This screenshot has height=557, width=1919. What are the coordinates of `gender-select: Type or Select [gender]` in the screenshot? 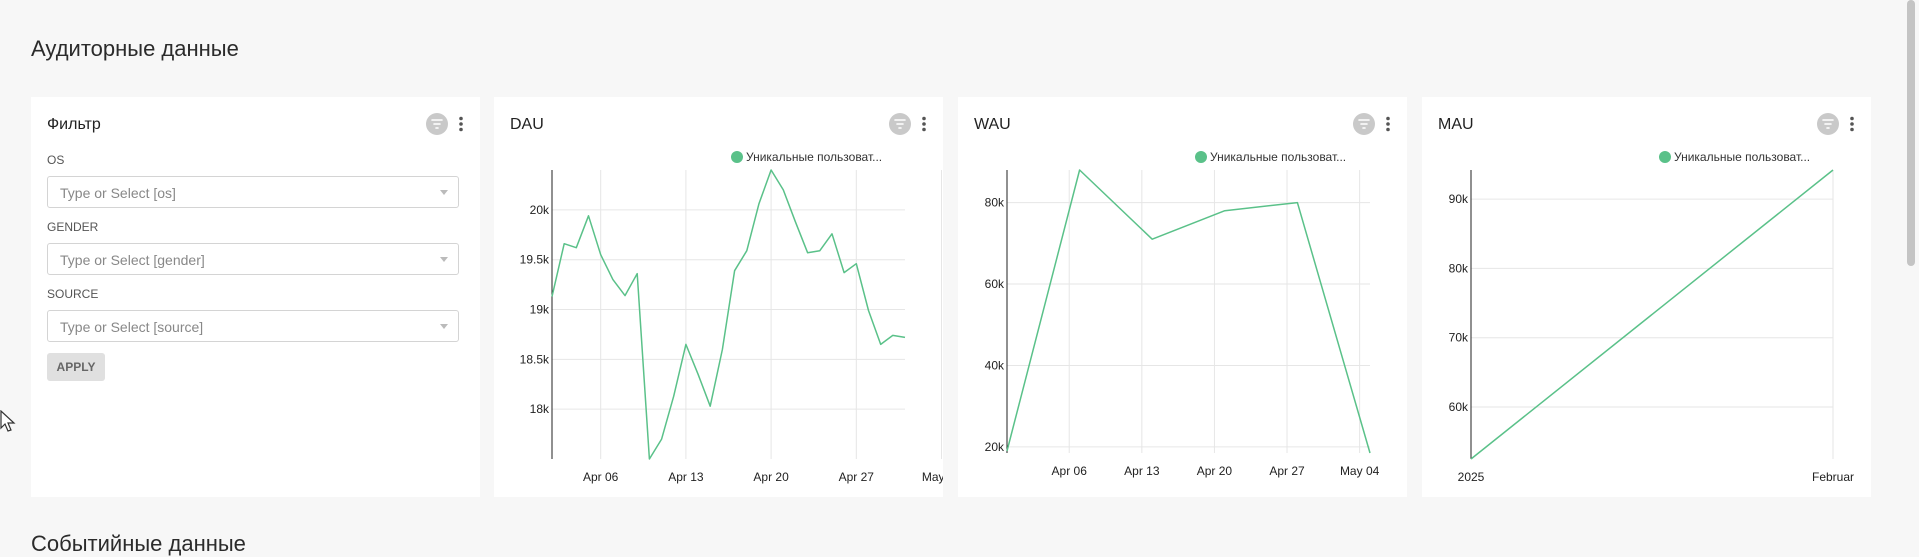 It's located at (253, 259).